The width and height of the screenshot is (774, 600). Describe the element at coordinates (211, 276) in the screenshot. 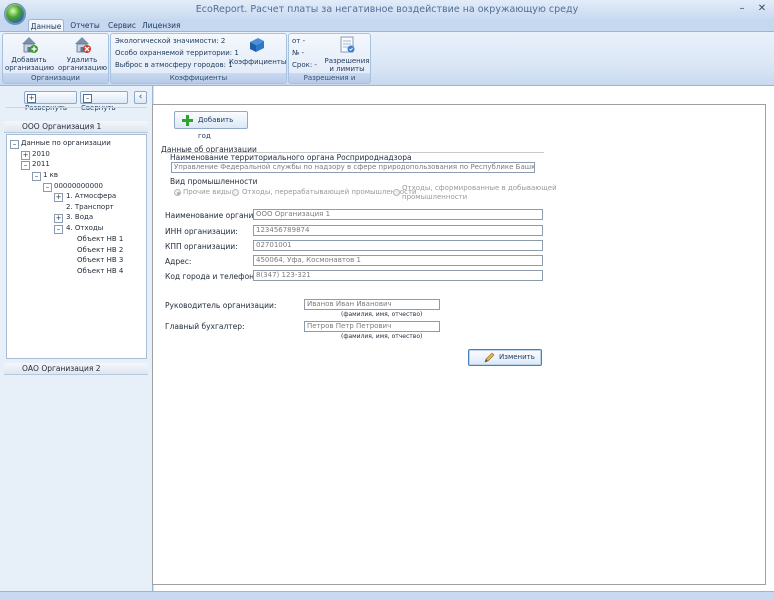

I see `phone-label: Код города и телефон:` at that location.